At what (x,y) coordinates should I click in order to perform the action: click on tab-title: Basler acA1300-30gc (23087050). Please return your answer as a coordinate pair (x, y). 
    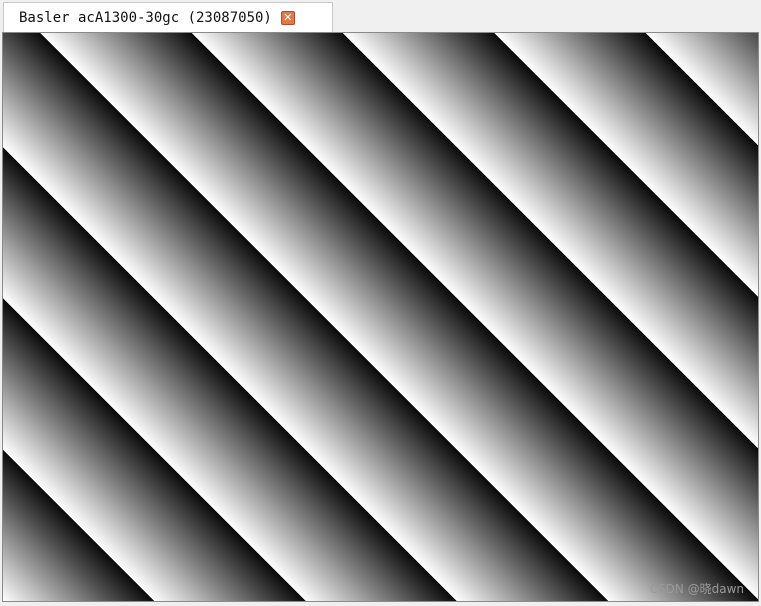
    Looking at the image, I should click on (145, 17).